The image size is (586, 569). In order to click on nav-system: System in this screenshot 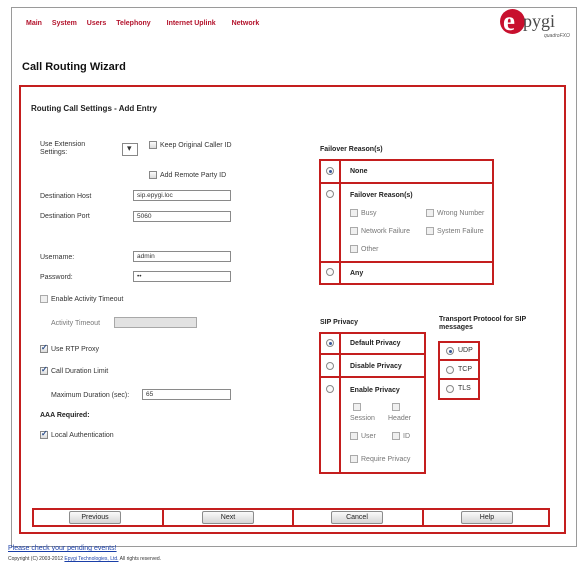, I will do `click(64, 23)`.